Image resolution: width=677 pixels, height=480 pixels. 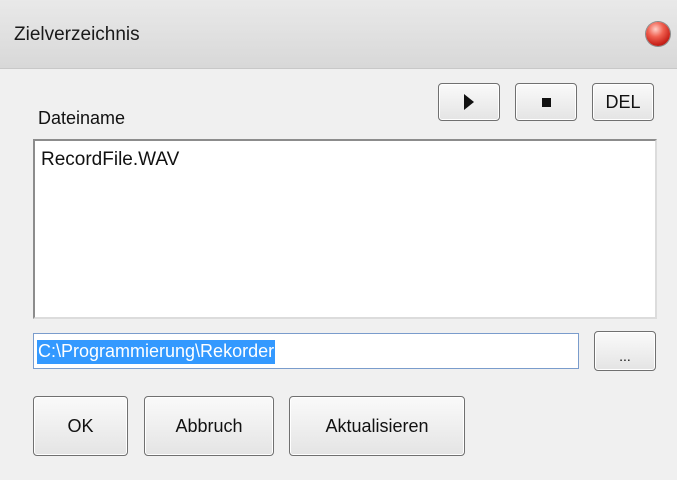 I want to click on title-bar: Zielverzeichnis, so click(x=338, y=34).